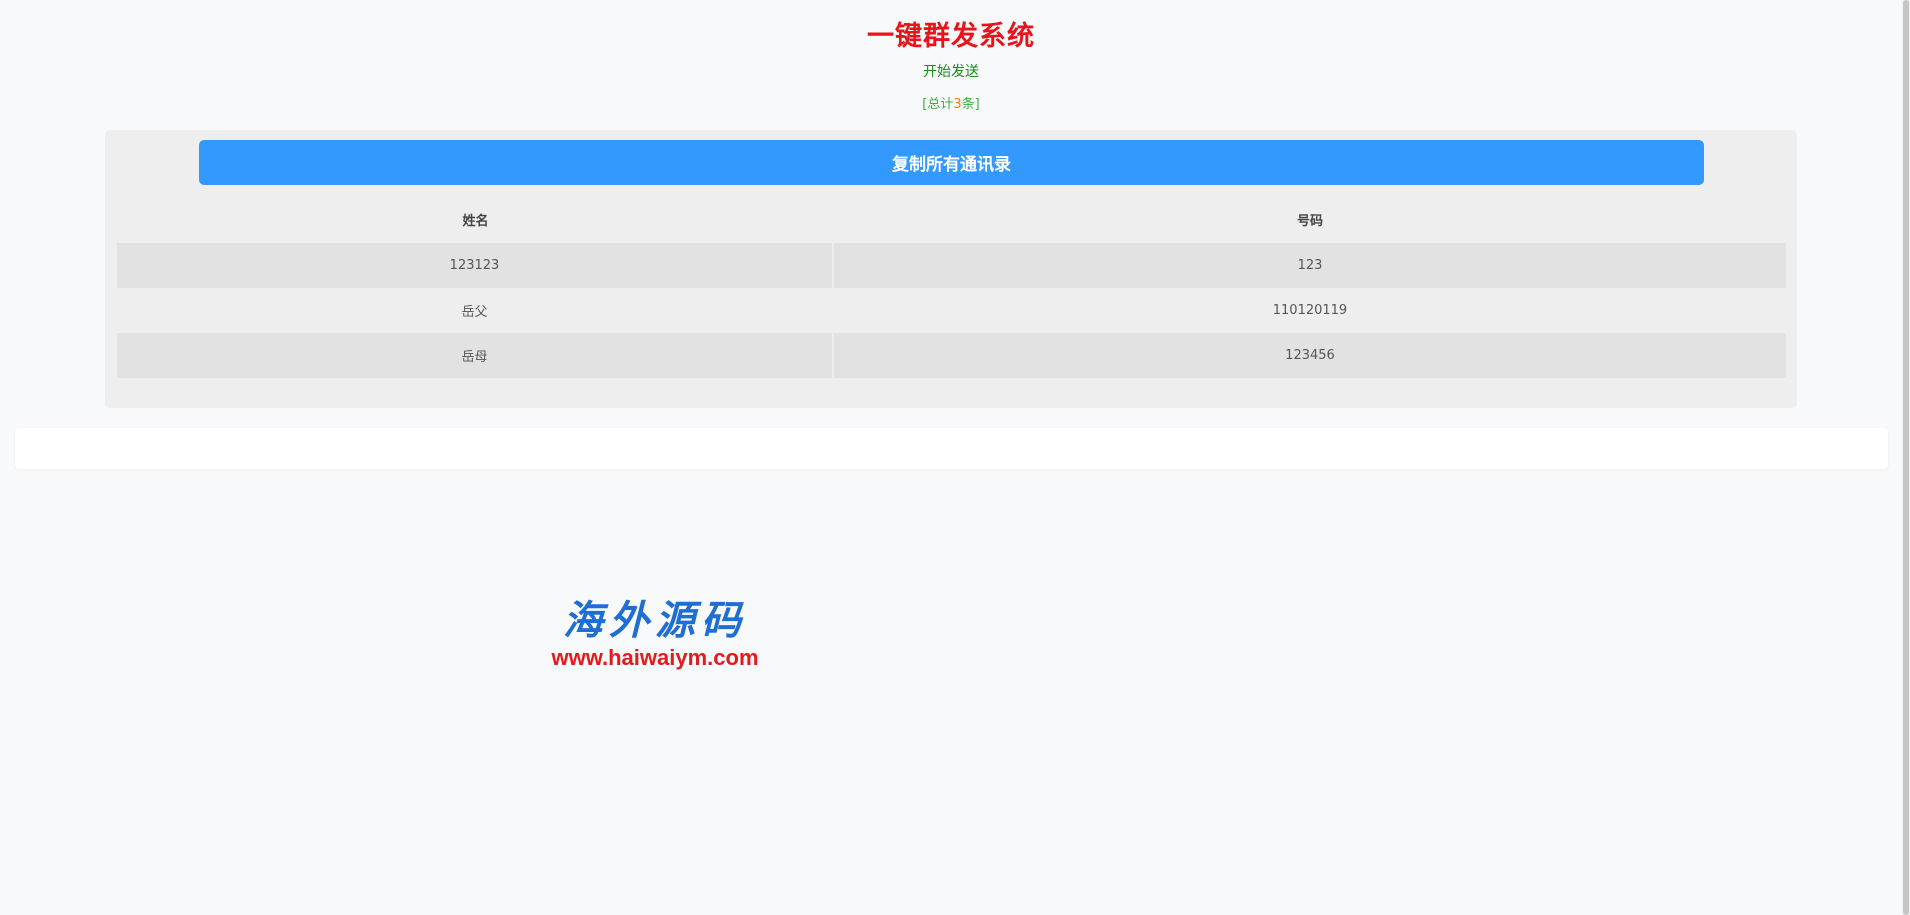 The height and width of the screenshot is (915, 1910). I want to click on cell-number: 123, so click(1310, 265).